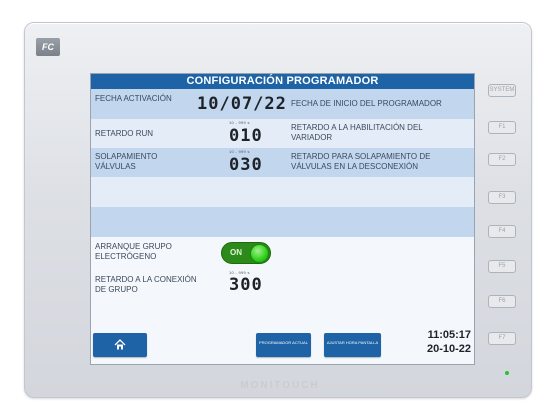 The width and height of the screenshot is (546, 410). Describe the element at coordinates (239, 122) in the screenshot. I see `retardo-run-unit: 10 - 999 s` at that location.